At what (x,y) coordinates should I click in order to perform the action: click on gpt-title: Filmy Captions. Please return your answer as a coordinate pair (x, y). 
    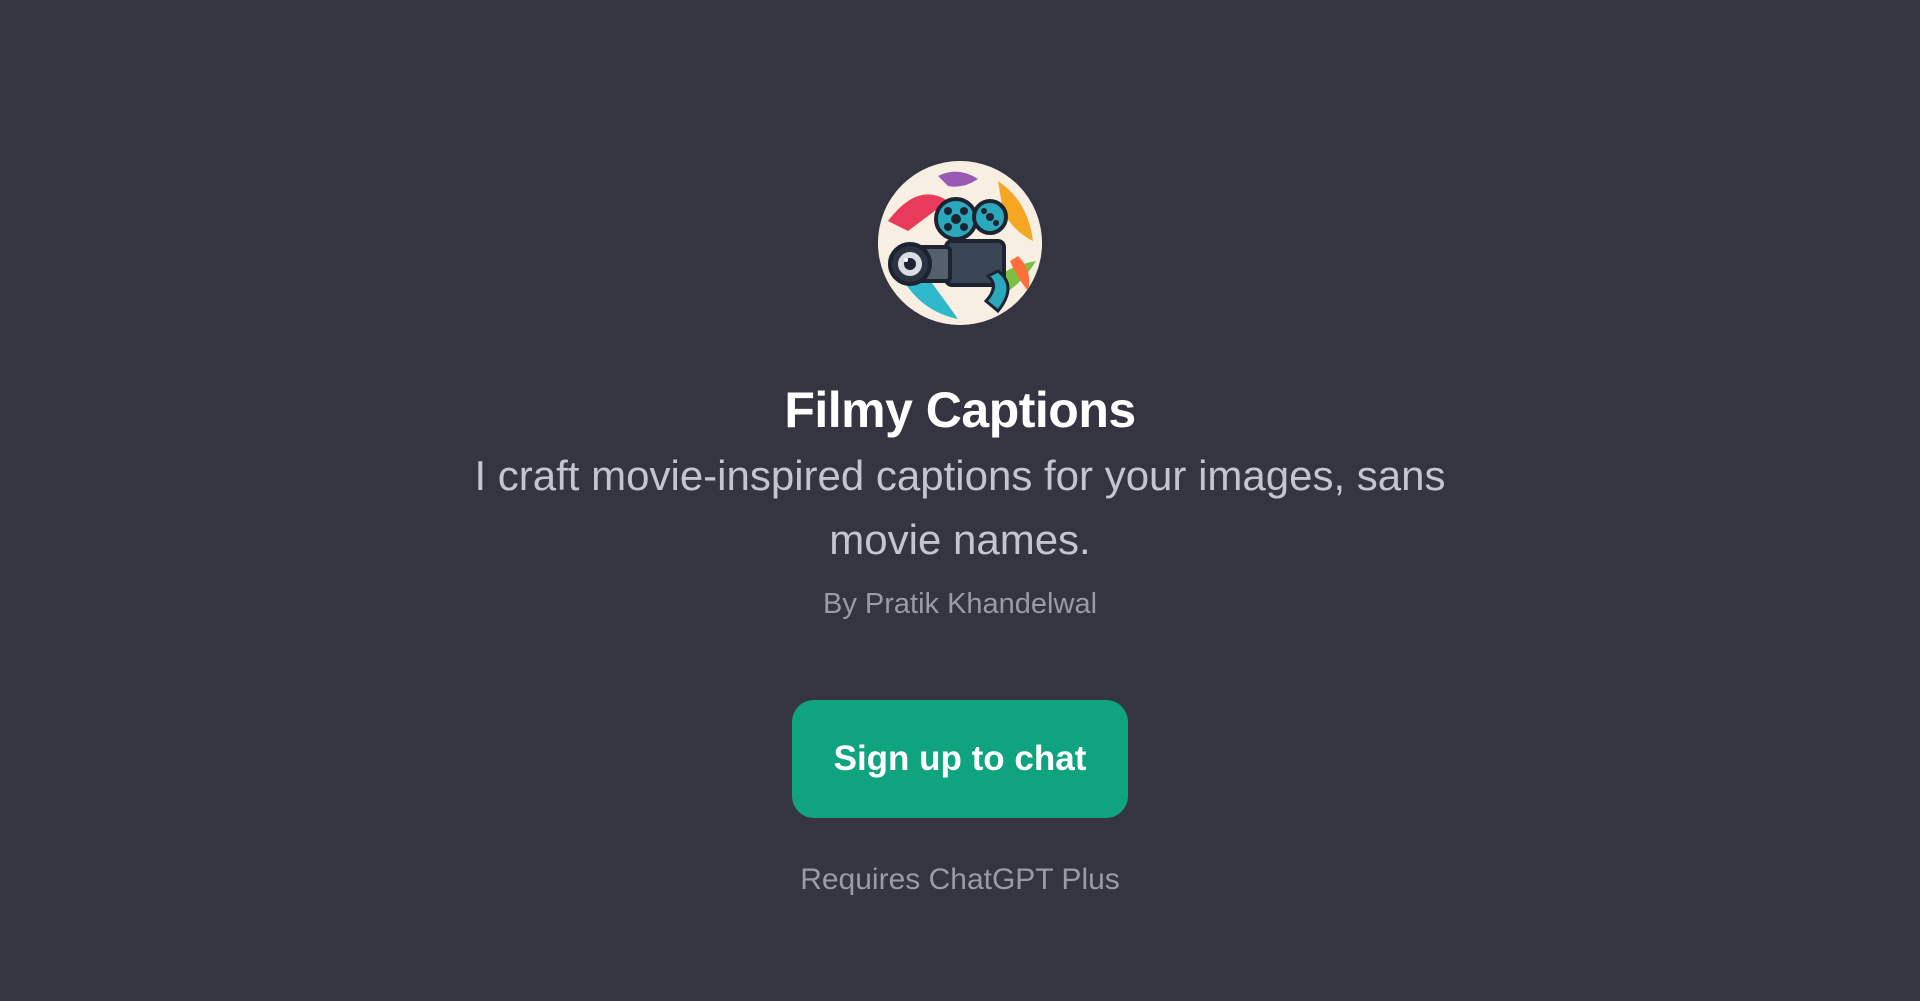
    Looking at the image, I should click on (960, 410).